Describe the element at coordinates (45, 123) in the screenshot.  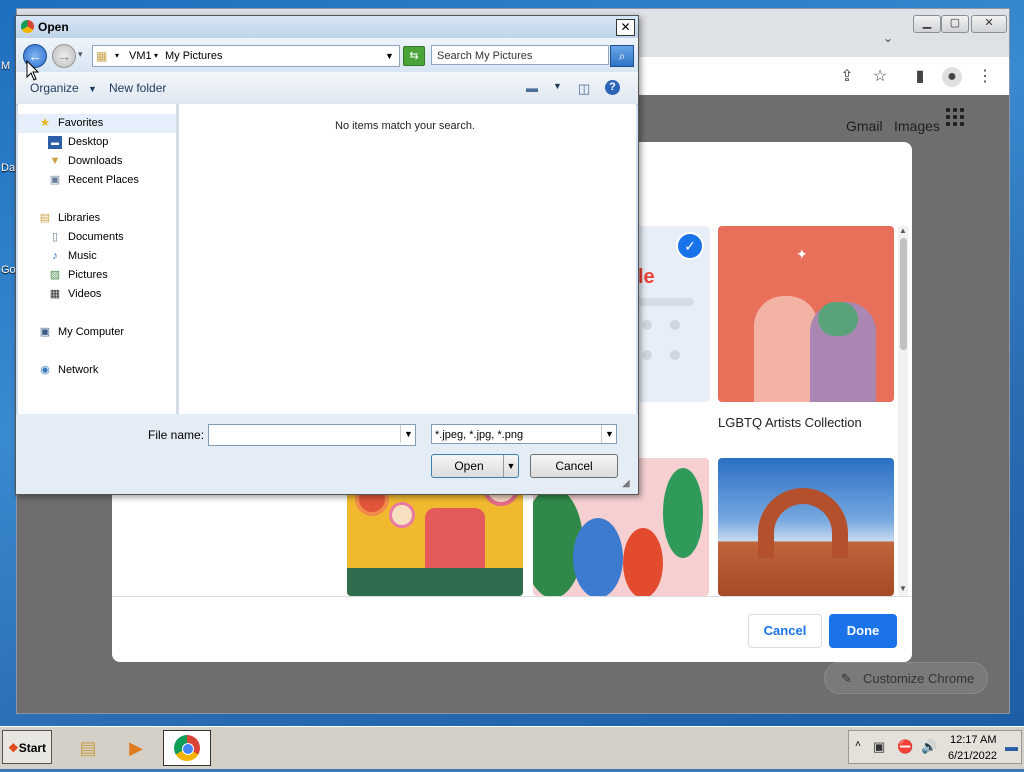
I see `star-icon: ★` at that location.